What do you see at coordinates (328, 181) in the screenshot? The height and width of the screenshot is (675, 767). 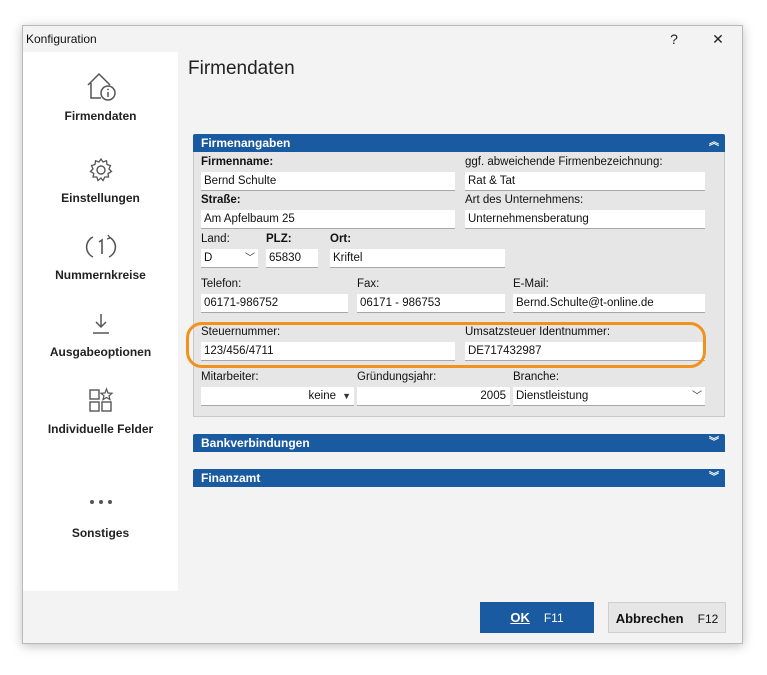 I see `firmenname-field: Bernd Schulte` at bounding box center [328, 181].